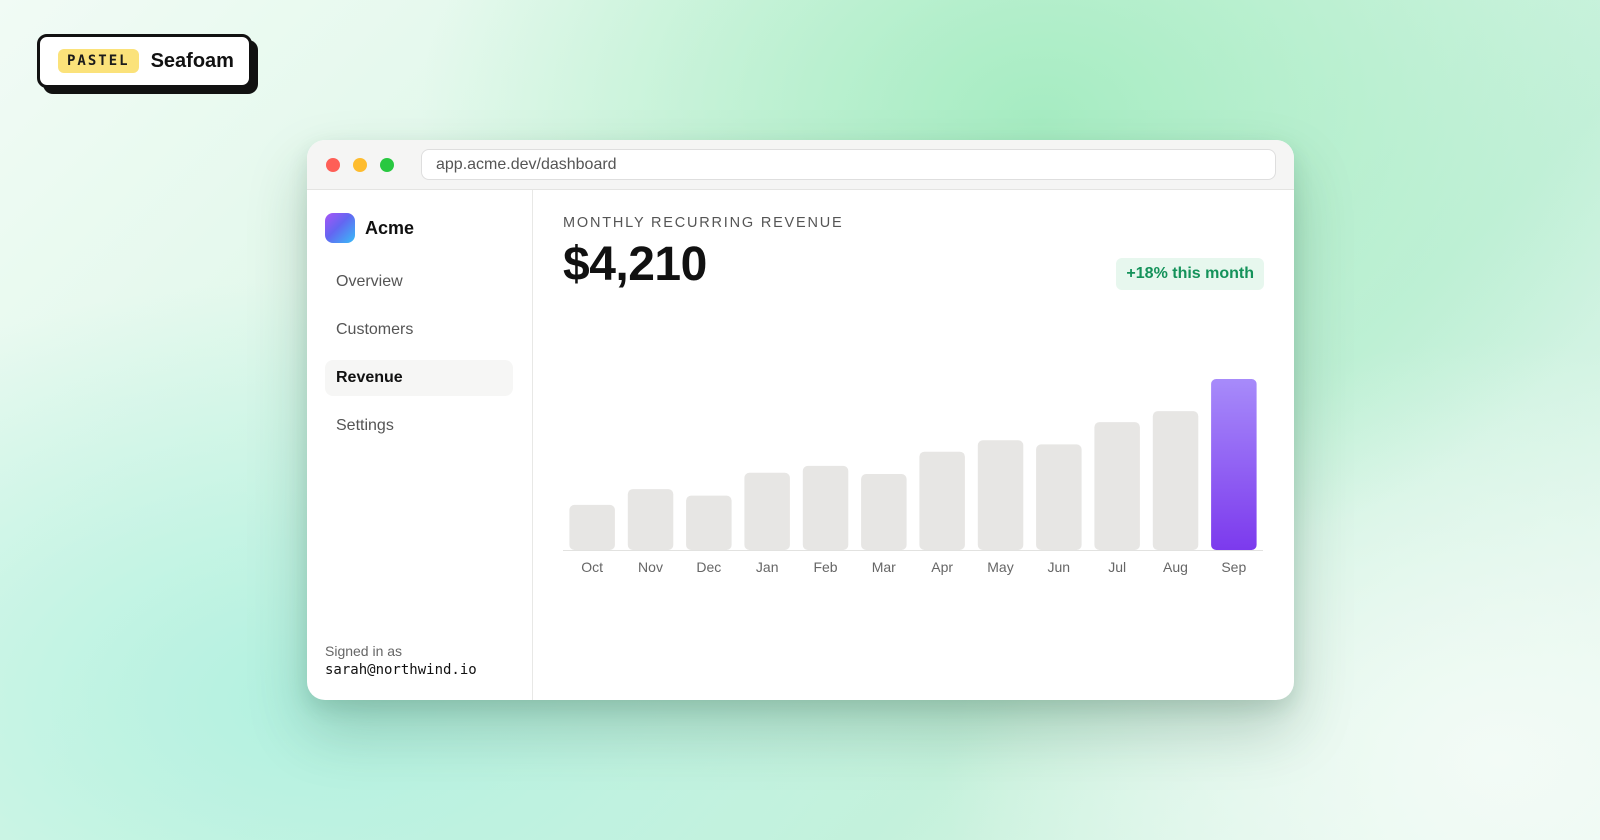 Image resolution: width=1600 pixels, height=840 pixels. I want to click on tick-label-jun: Jun, so click(1059, 567).